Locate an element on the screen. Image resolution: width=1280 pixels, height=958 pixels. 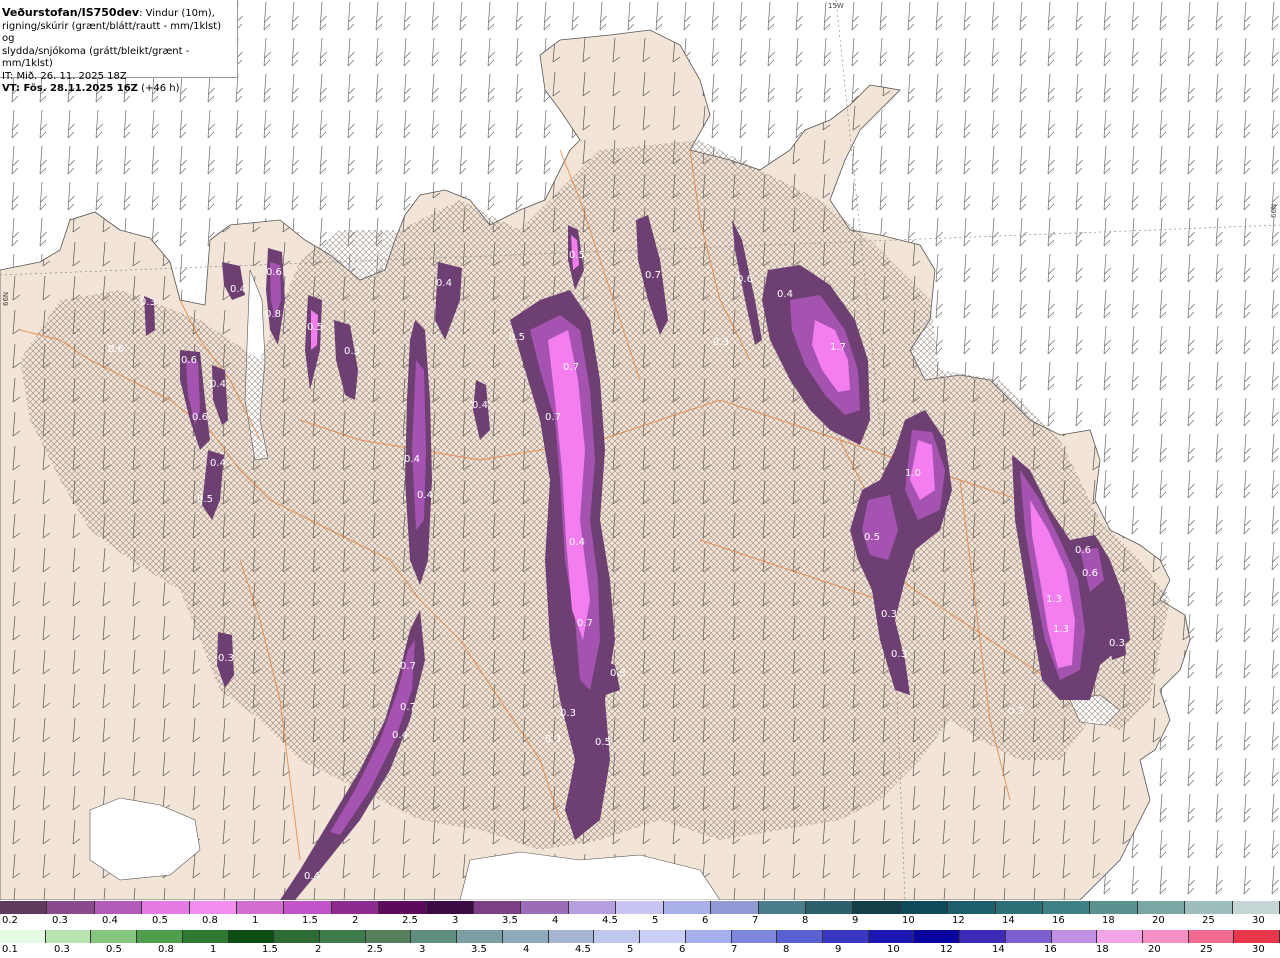
info-title: Veðurstofan/IS750dev is located at coordinates (71, 12).